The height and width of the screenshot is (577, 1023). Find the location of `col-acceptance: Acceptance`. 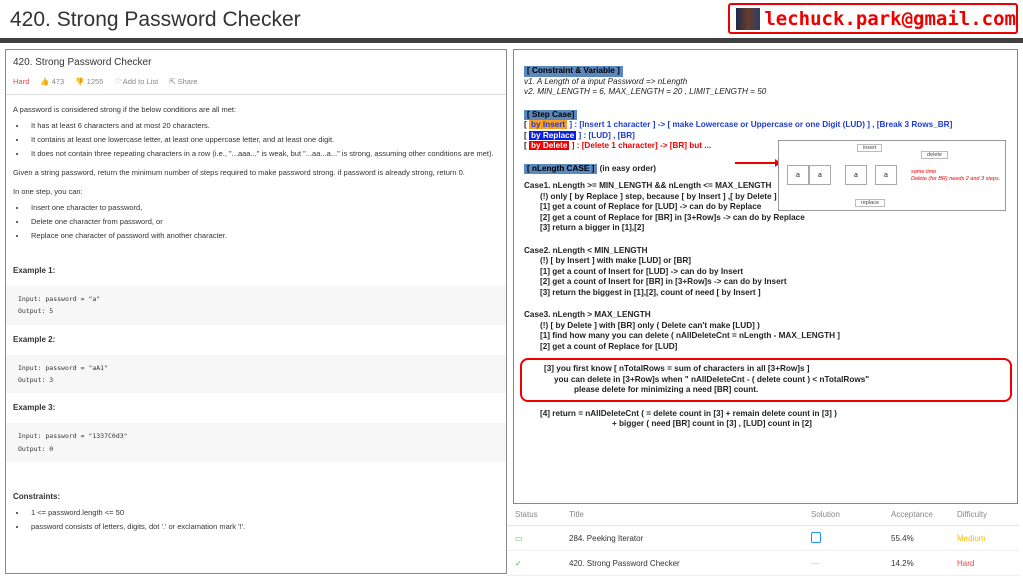

col-acceptance: Acceptance is located at coordinates (924, 514).